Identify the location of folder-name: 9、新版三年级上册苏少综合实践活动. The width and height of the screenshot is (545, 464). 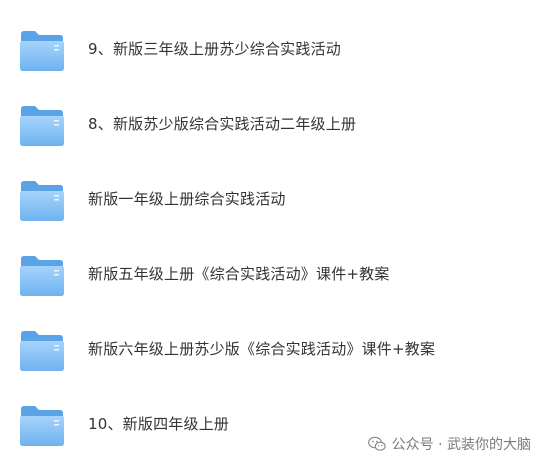
(214, 49).